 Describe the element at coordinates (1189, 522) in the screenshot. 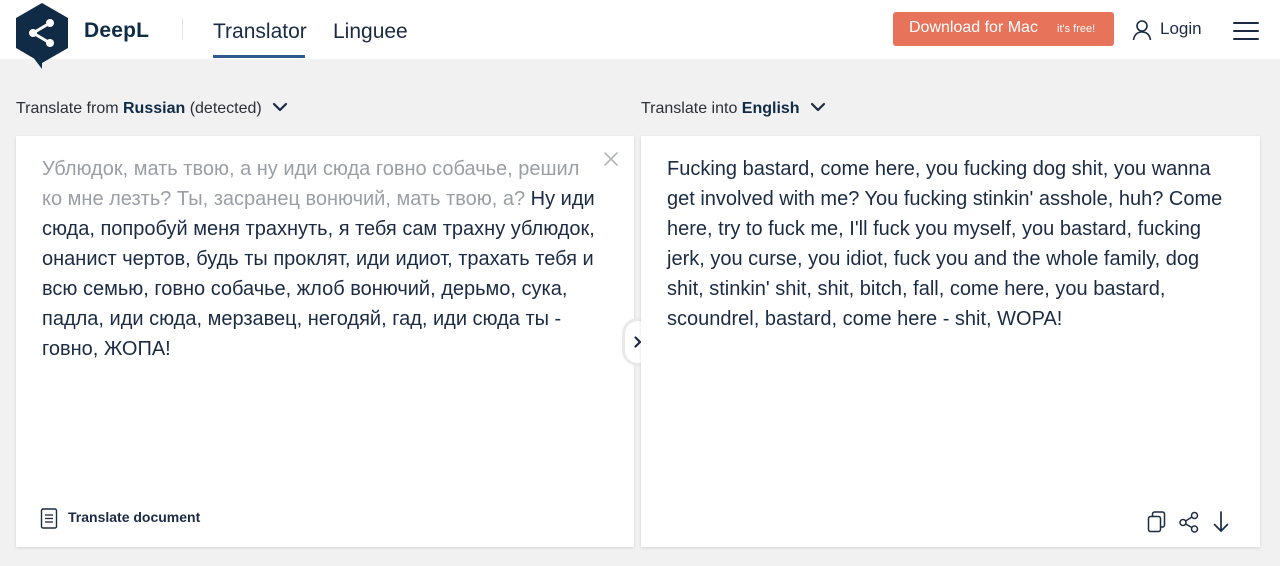

I see `share-icon` at that location.